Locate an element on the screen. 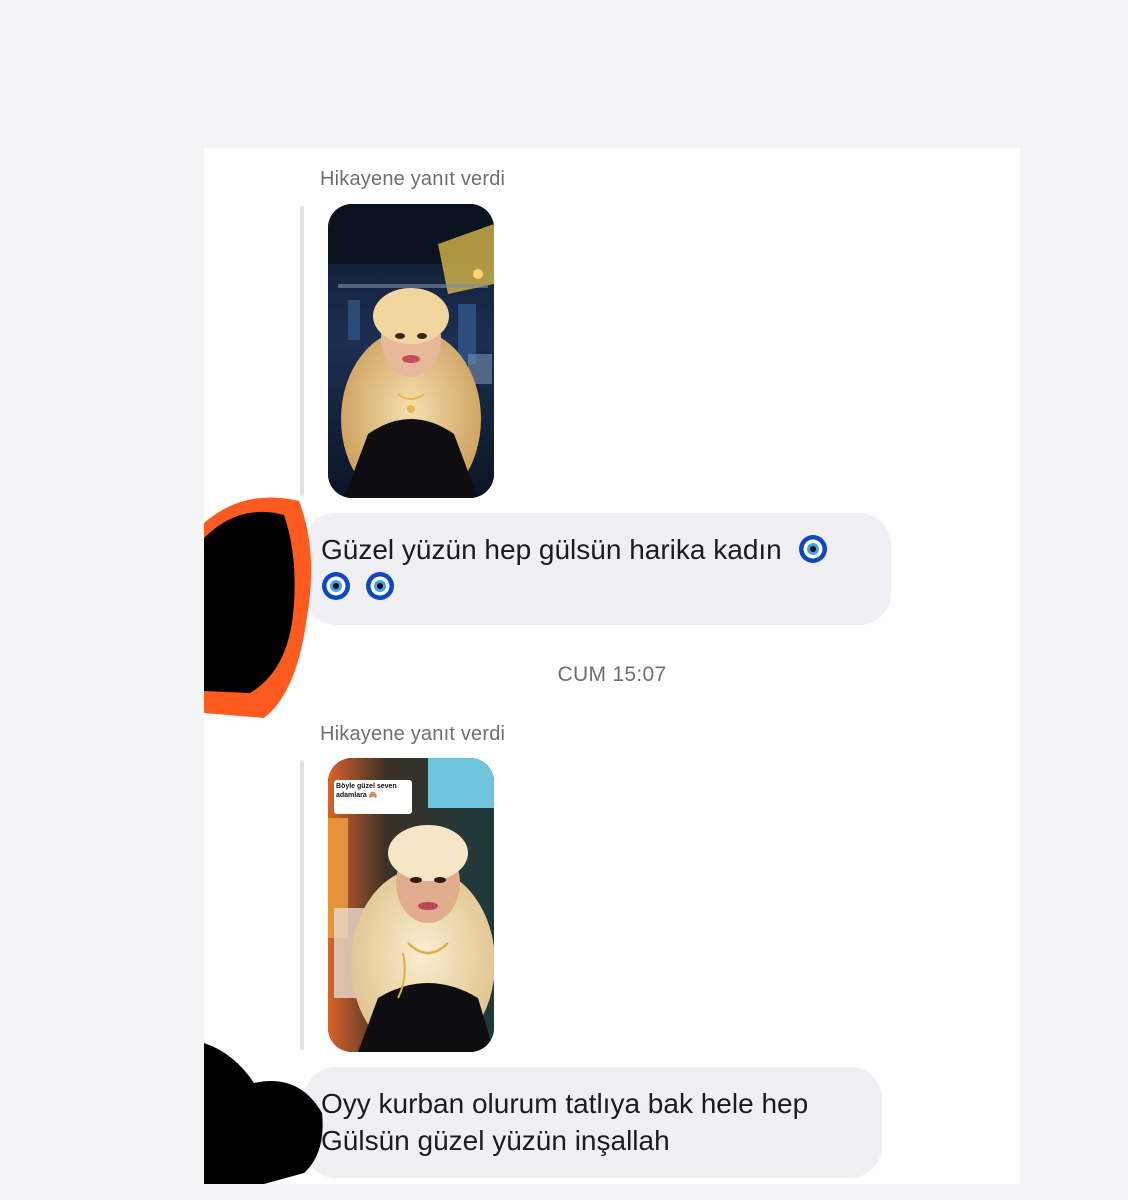 The height and width of the screenshot is (1200, 1128). message-text: Oyy kurban olurum tatlıya bak hele hep is located at coordinates (565, 1103).